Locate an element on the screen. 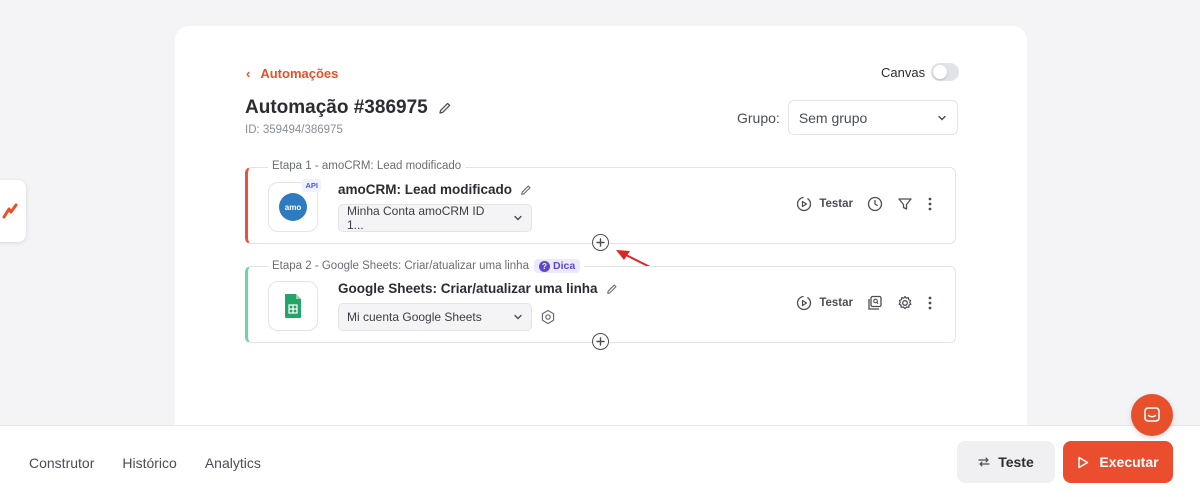 The width and height of the screenshot is (1200, 493). clock-icon is located at coordinates (875, 204).